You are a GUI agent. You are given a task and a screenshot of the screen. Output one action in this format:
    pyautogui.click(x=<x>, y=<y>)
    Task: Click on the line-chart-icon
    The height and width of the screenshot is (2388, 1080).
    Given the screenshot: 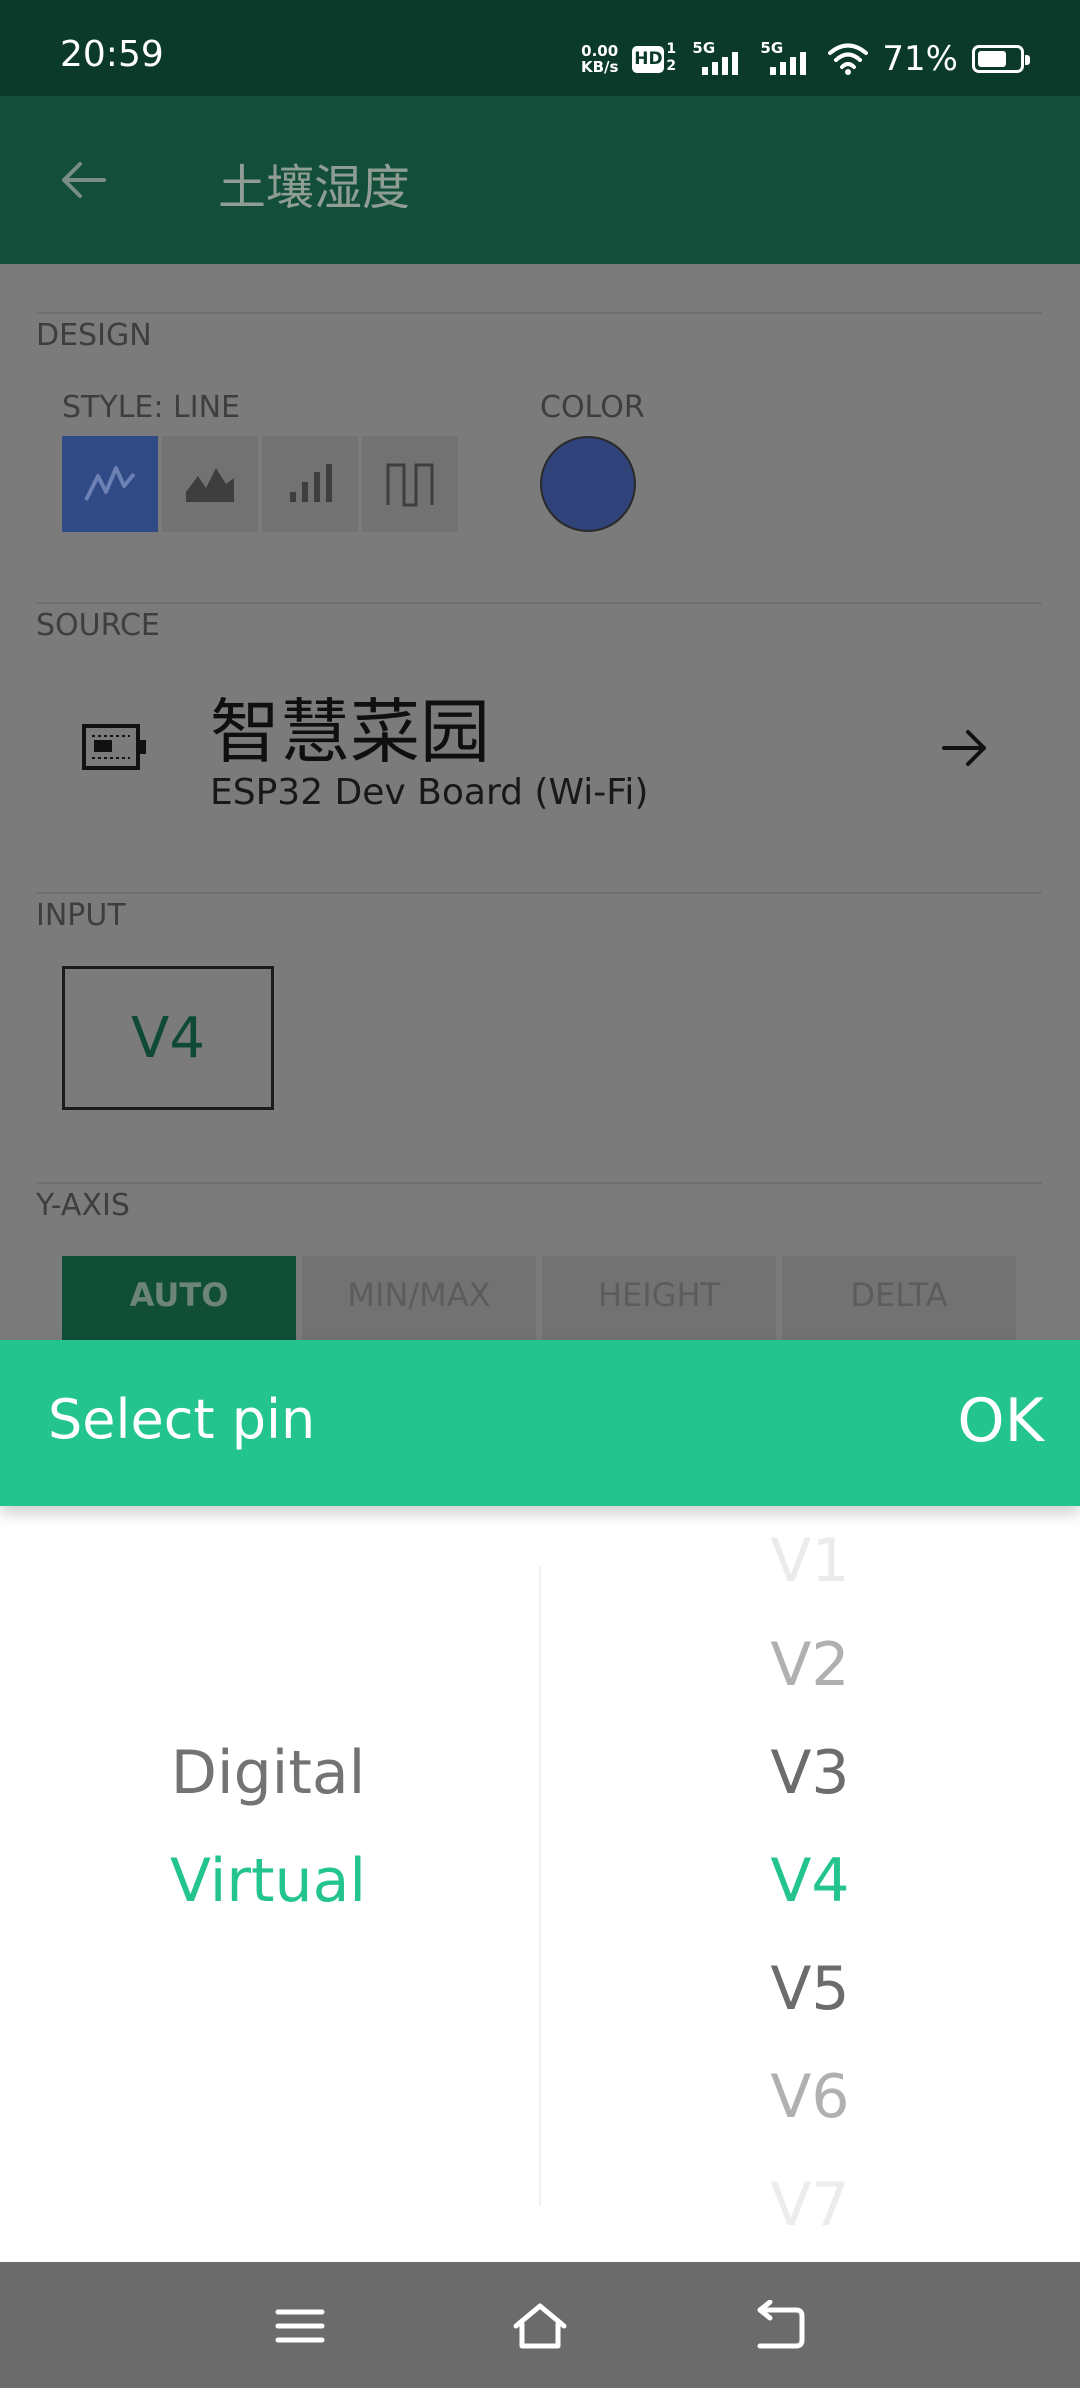 What is the action you would take?
    pyautogui.click(x=110, y=483)
    